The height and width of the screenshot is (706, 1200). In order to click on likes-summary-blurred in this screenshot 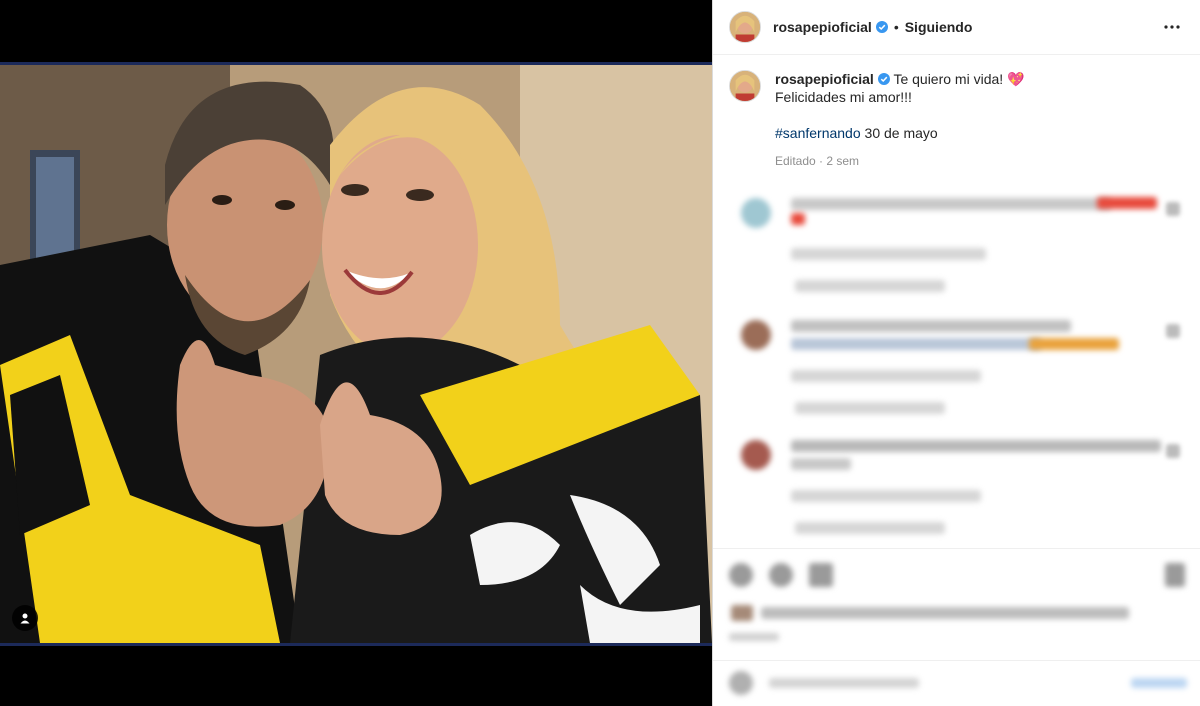, I will do `click(945, 613)`.